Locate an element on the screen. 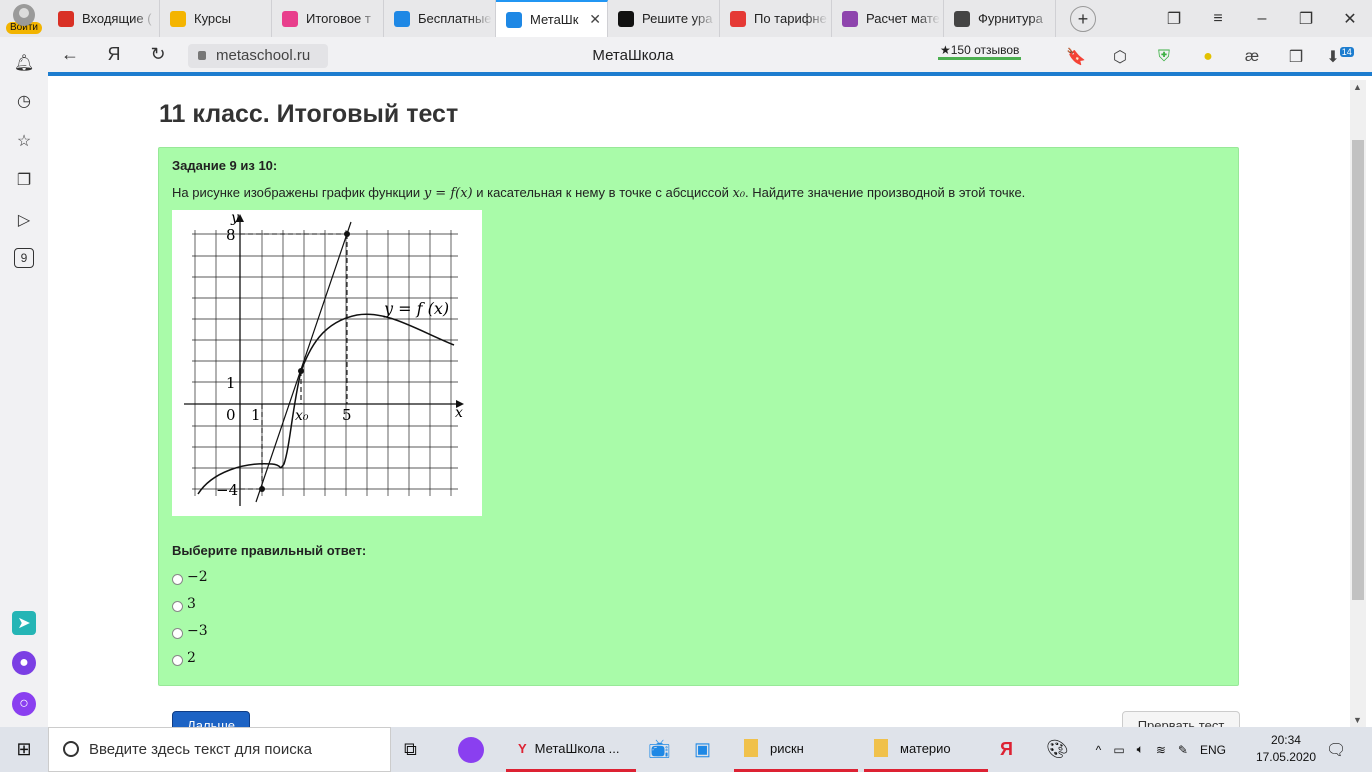 Image resolution: width=1372 pixels, height=772 pixels. star-icon is located at coordinates (962, 18).